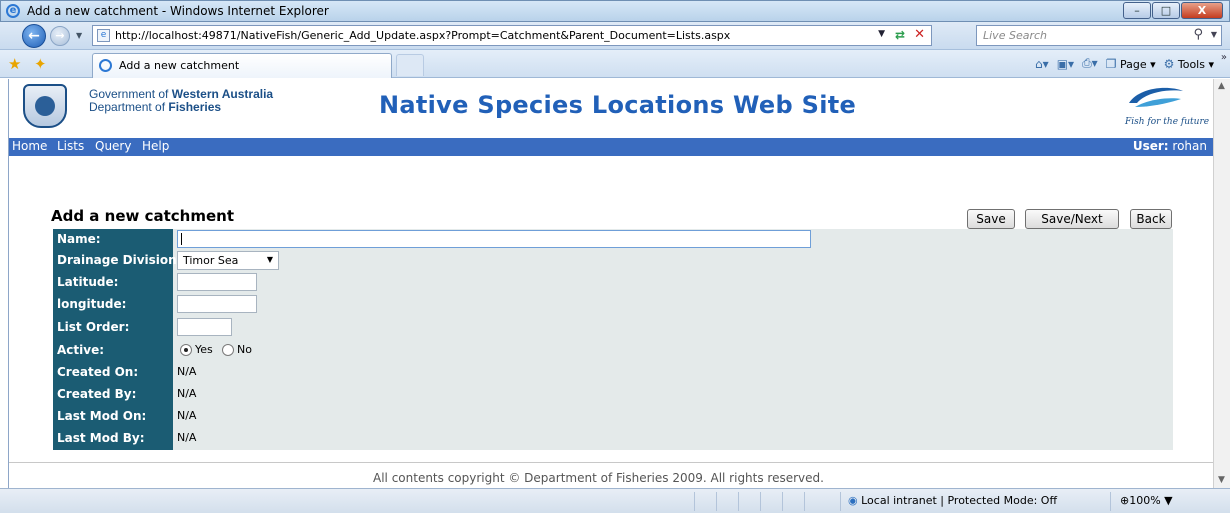  Describe the element at coordinates (1137, 64) in the screenshot. I see `page-menu-label: Page ▾` at that location.